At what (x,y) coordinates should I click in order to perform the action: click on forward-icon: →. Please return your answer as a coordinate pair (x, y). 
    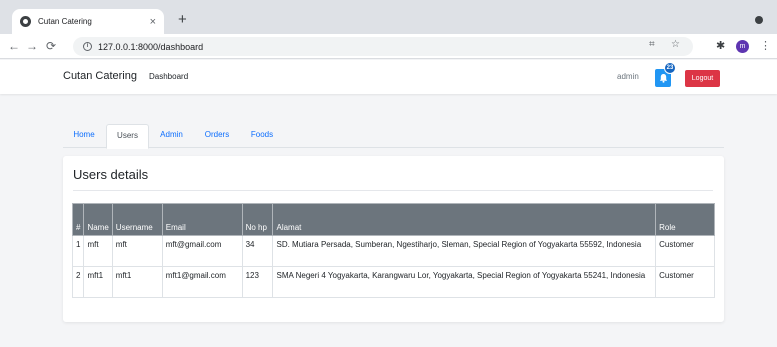
    Looking at the image, I should click on (32, 46).